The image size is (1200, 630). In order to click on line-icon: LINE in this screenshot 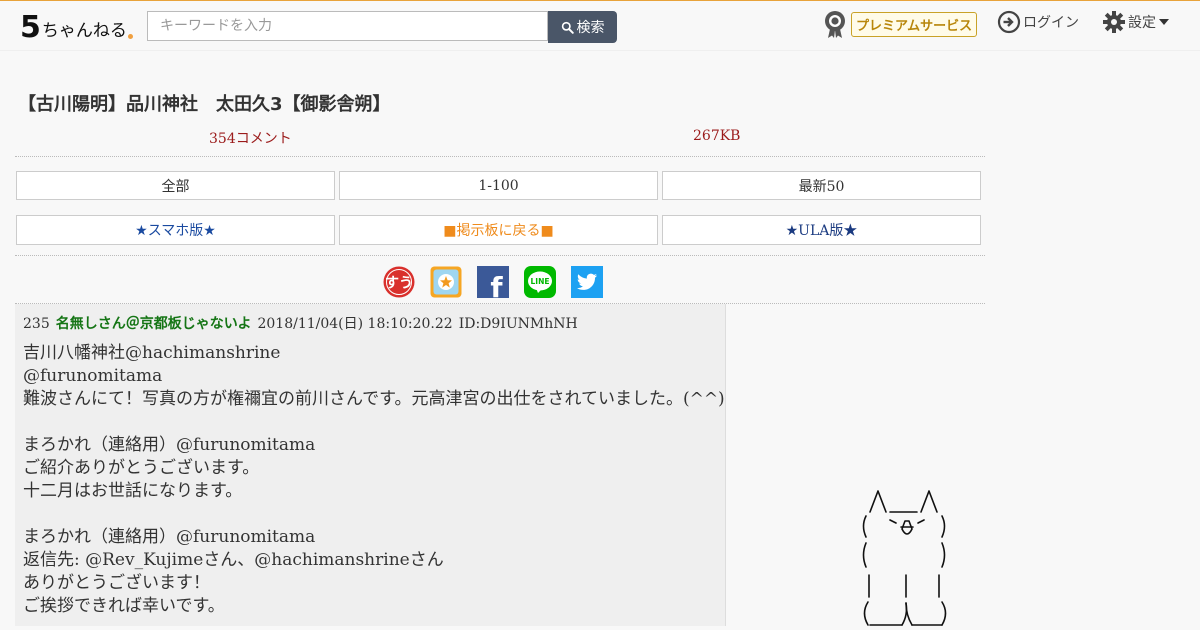, I will do `click(540, 282)`.